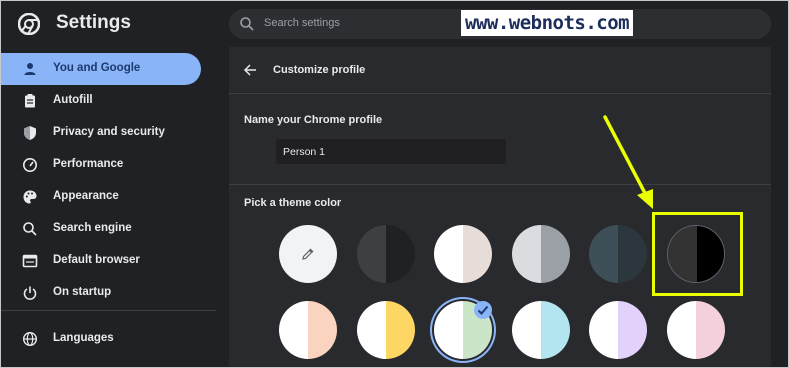 This screenshot has width=789, height=368. I want to click on swatch-peach, so click(308, 330).